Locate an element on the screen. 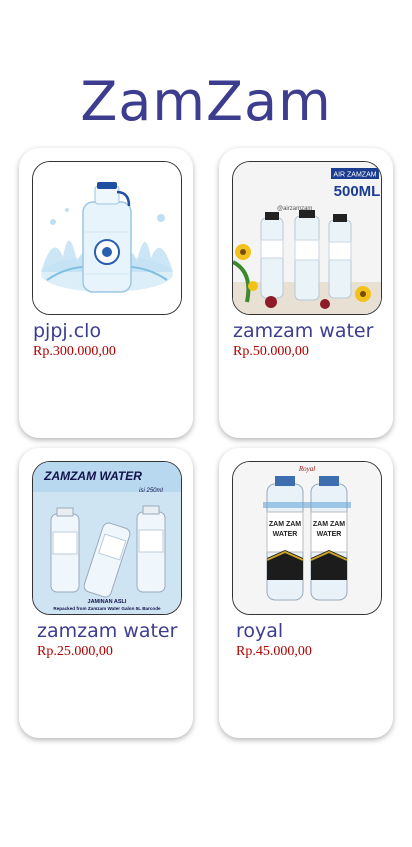 Image resolution: width=412 pixels, height=847 pixels. water-gallon-splash-image is located at coordinates (107, 238).